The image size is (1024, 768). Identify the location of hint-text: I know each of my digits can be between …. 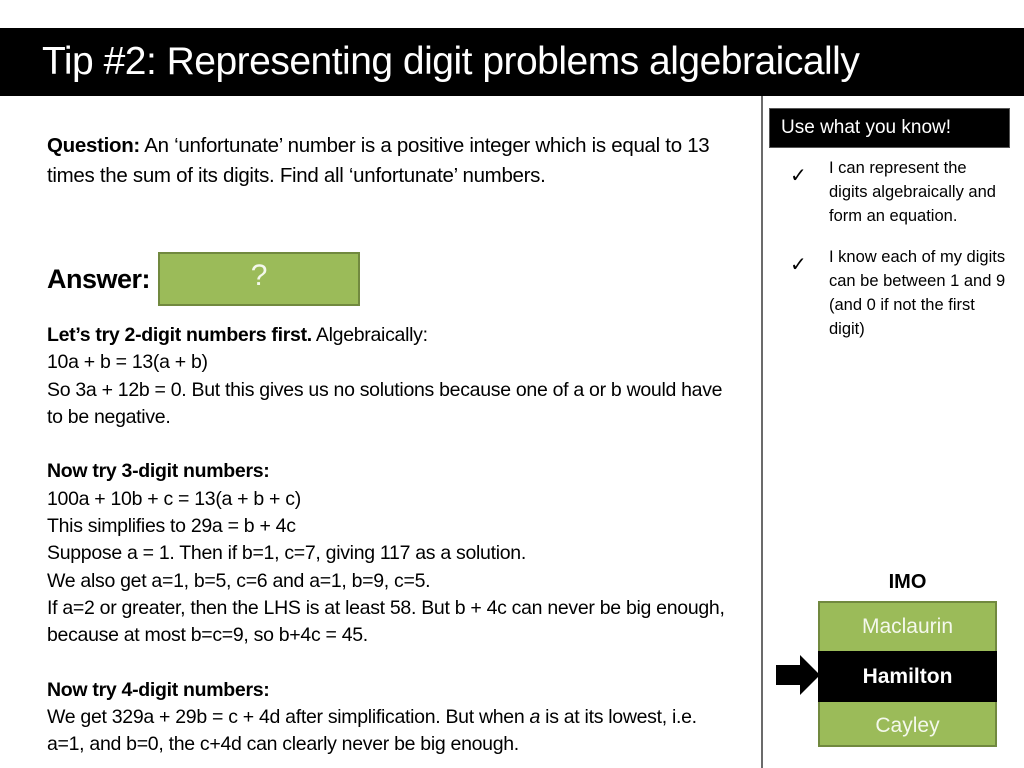
(917, 293).